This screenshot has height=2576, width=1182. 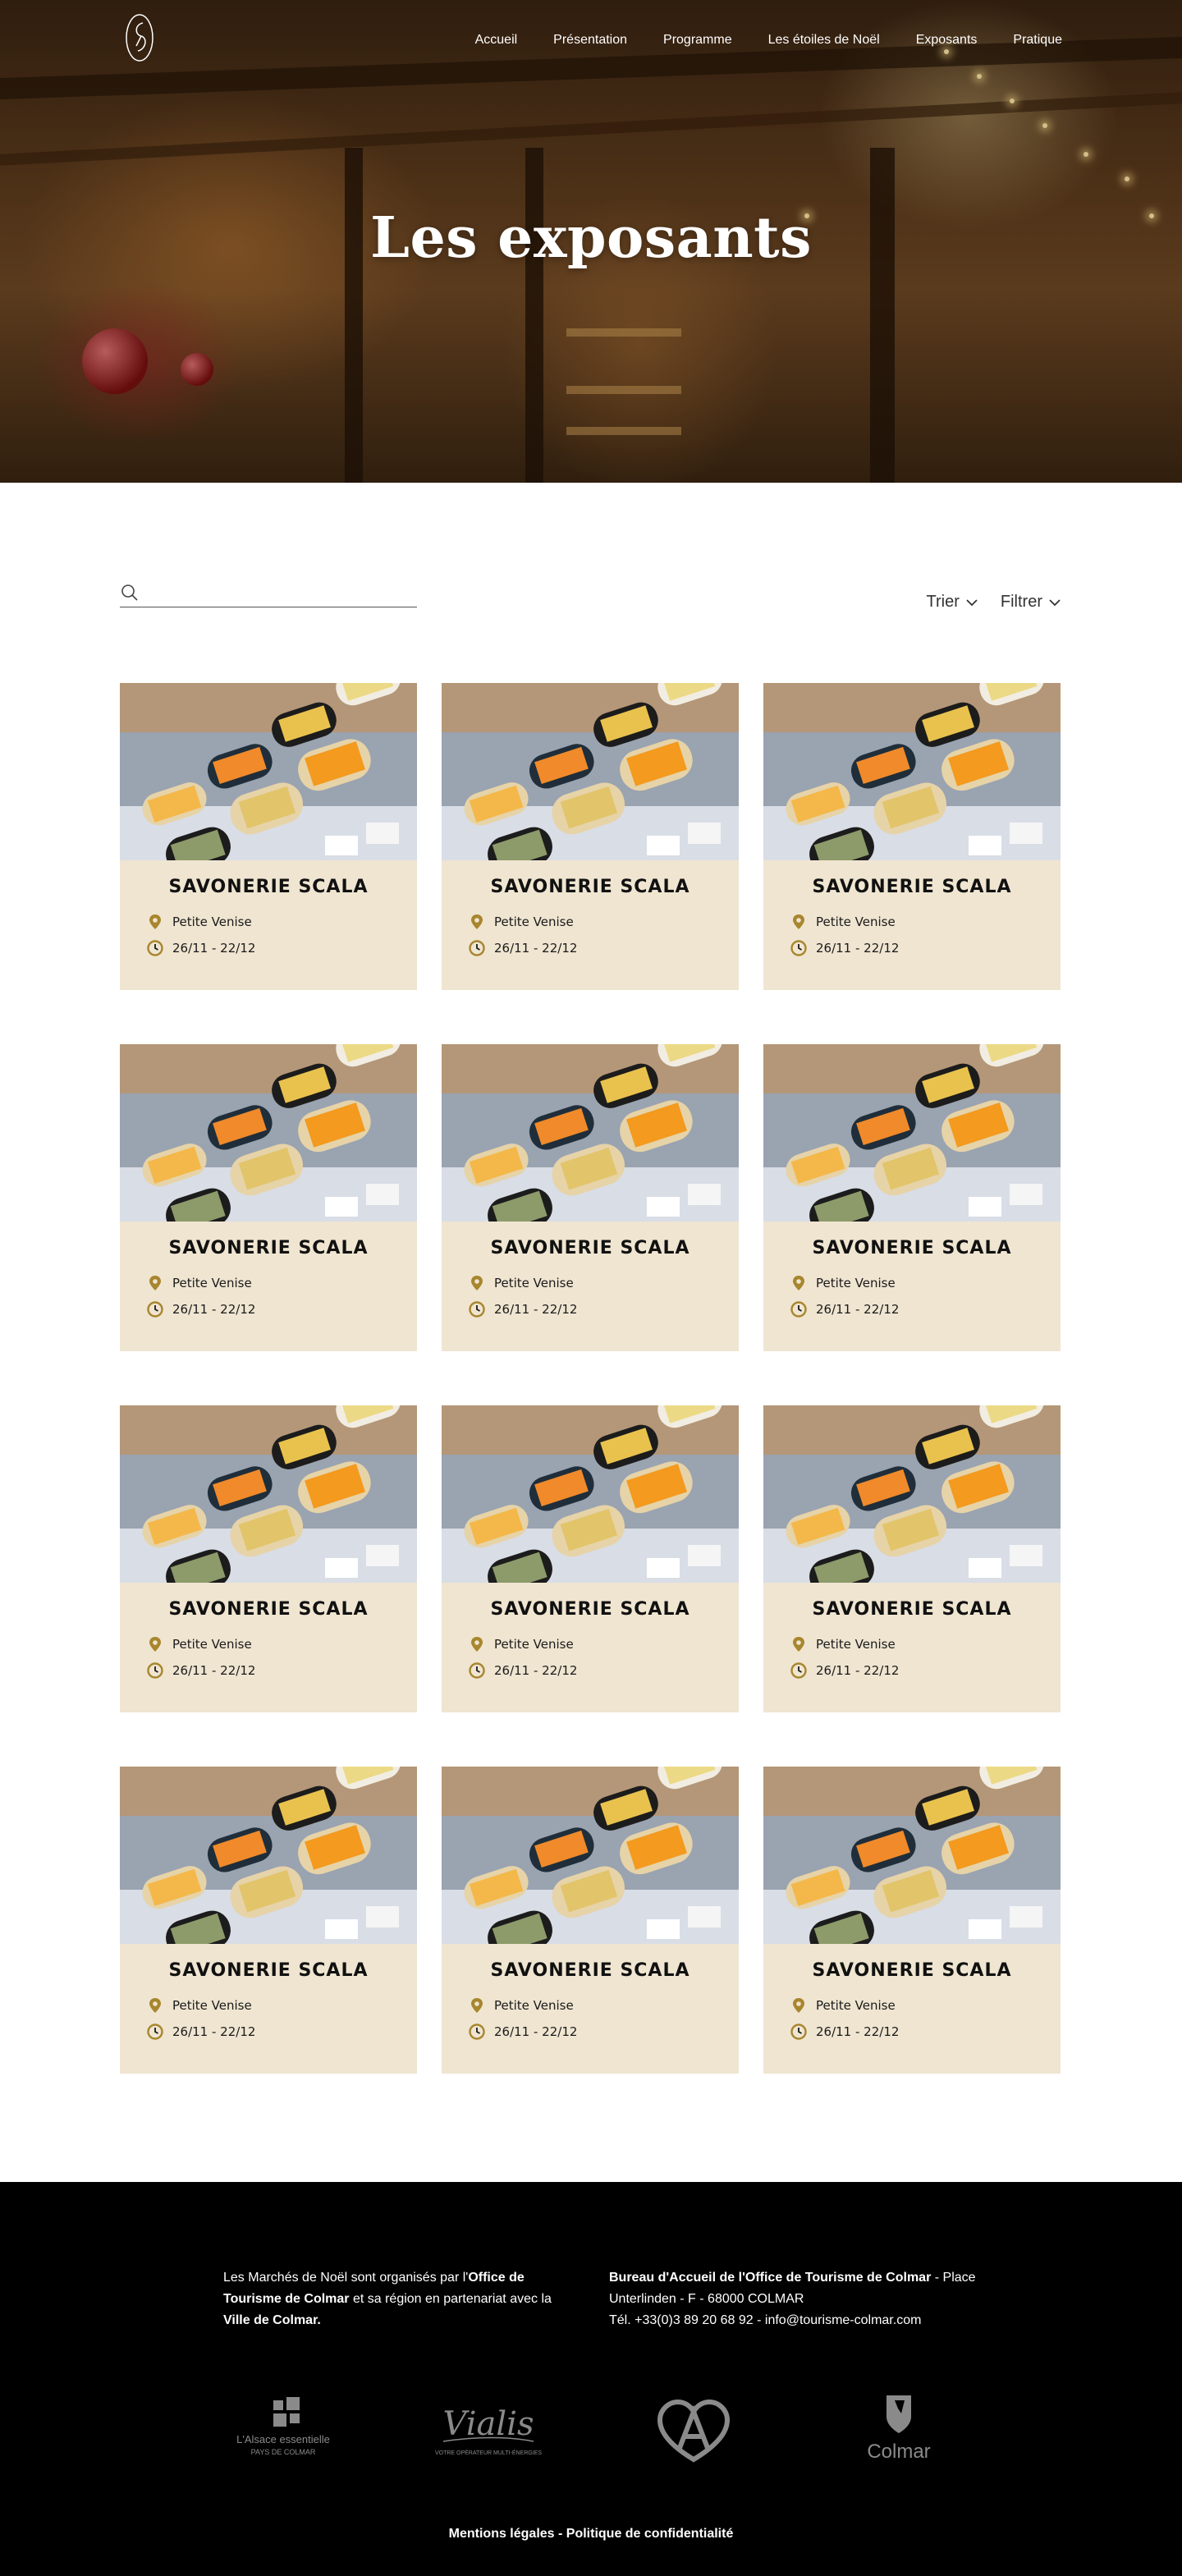 I want to click on nav-item-exposants: Exposants, so click(x=947, y=40).